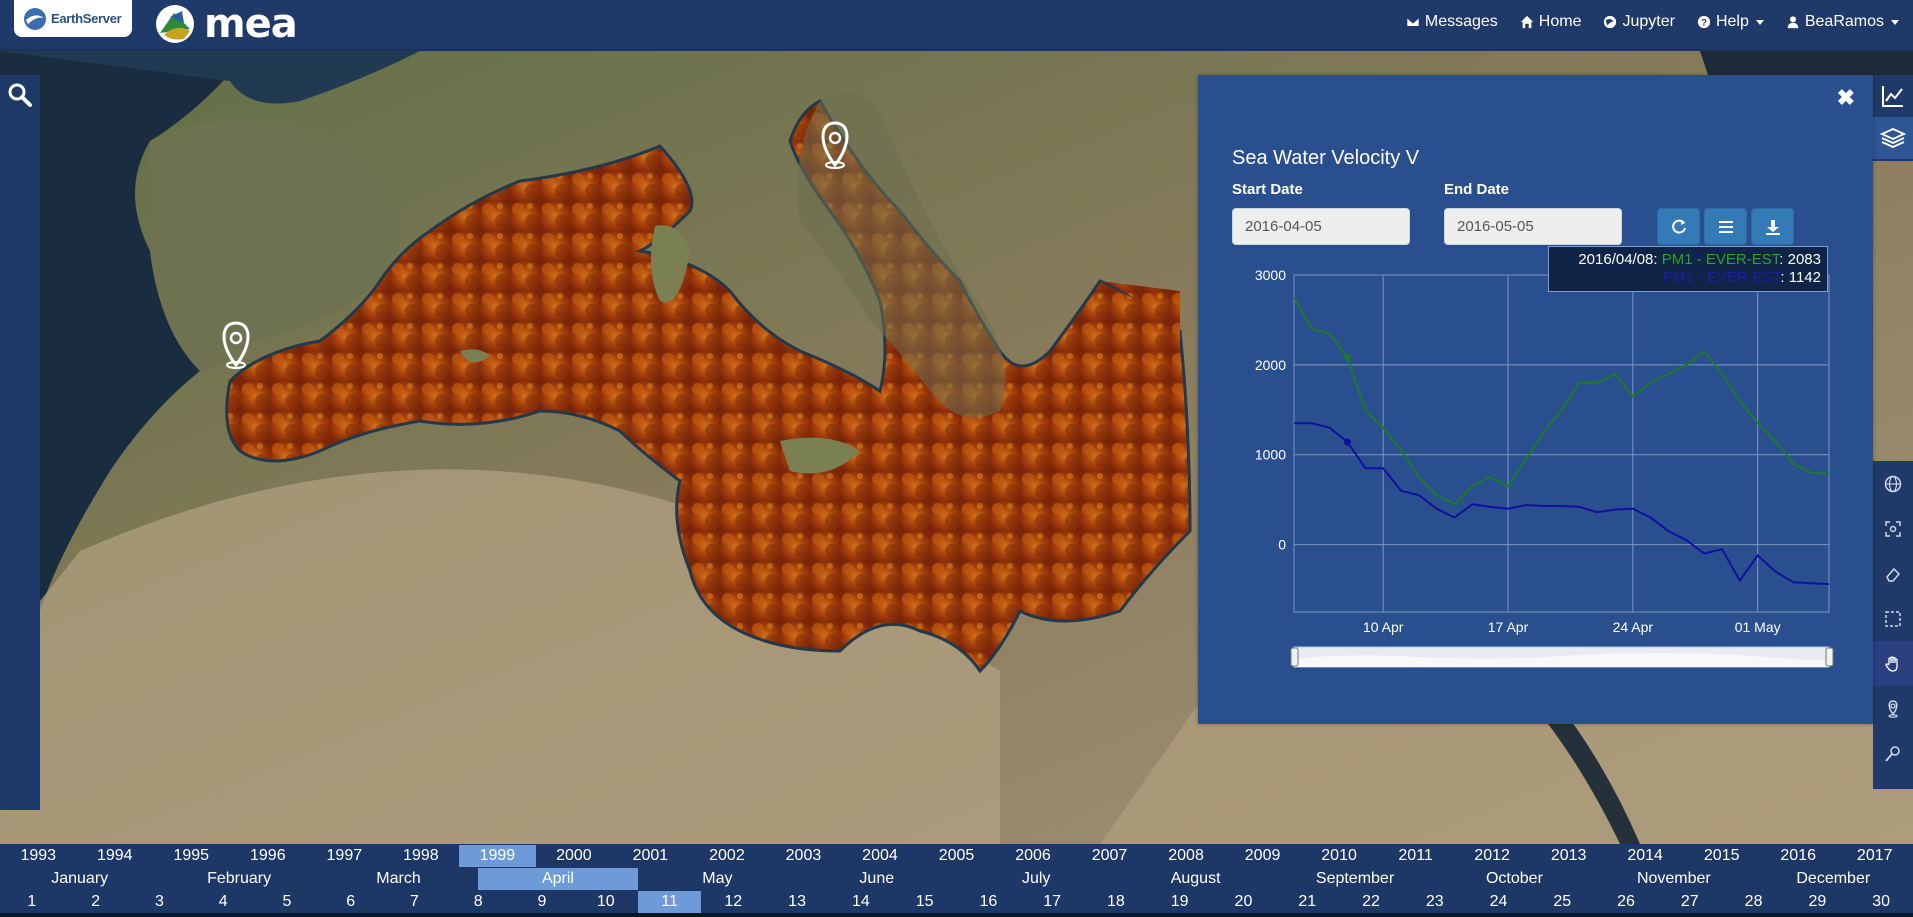 The height and width of the screenshot is (917, 1913). Describe the element at coordinates (1052, 902) in the screenshot. I see `day-17: 17` at that location.